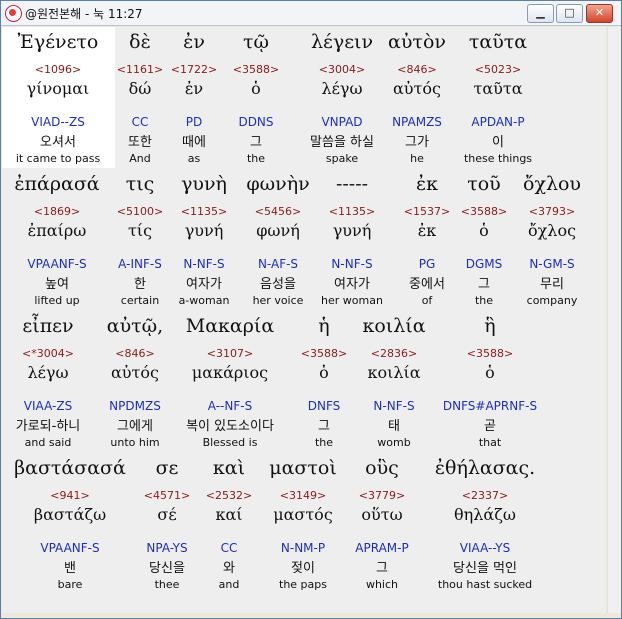 This screenshot has width=622, height=619. What do you see at coordinates (552, 300) in the screenshot?
I see `english-gloss: company` at bounding box center [552, 300].